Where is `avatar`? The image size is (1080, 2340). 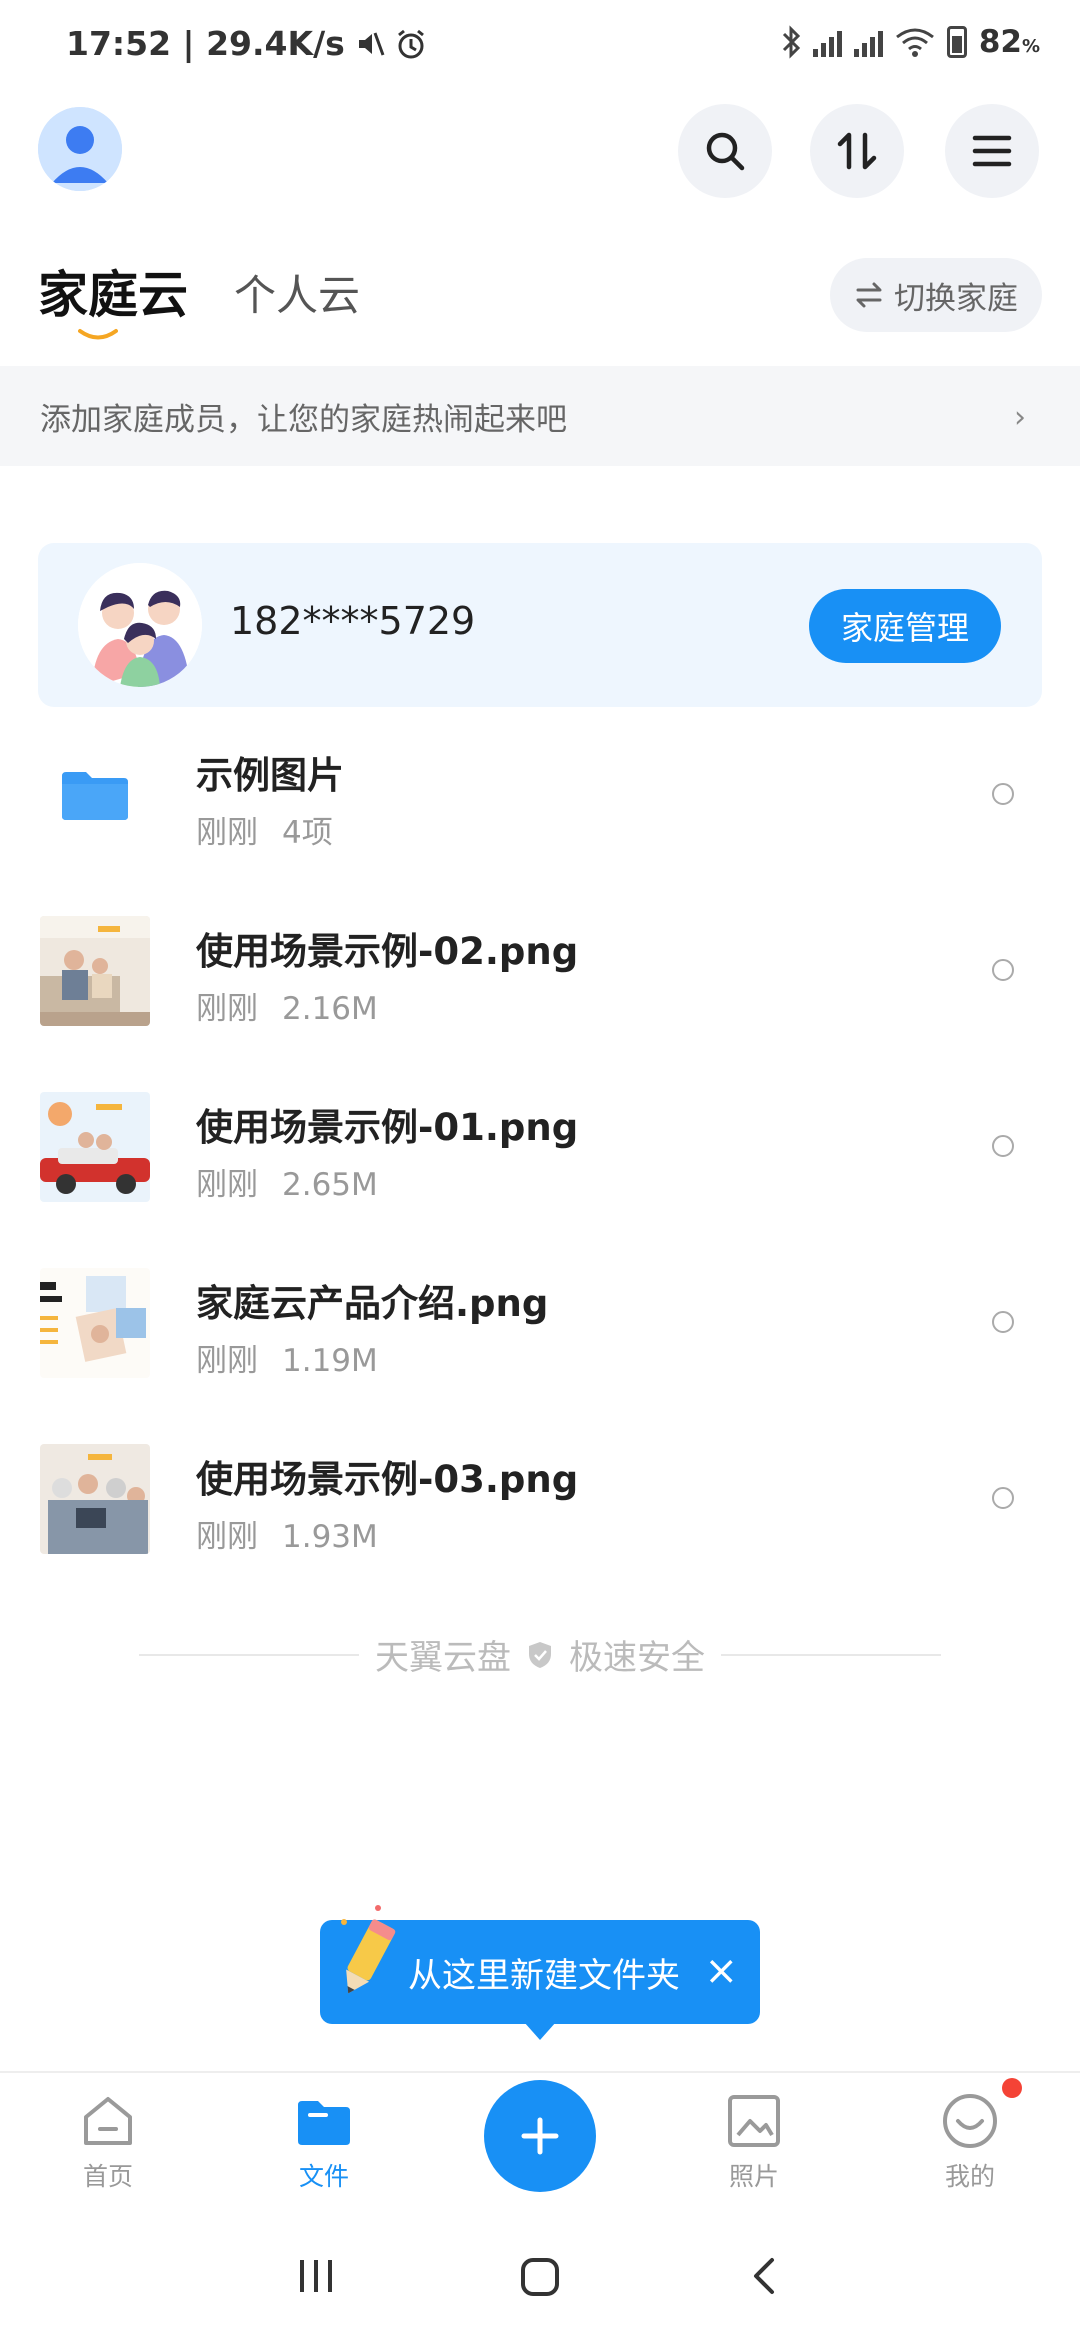
avatar is located at coordinates (80, 149).